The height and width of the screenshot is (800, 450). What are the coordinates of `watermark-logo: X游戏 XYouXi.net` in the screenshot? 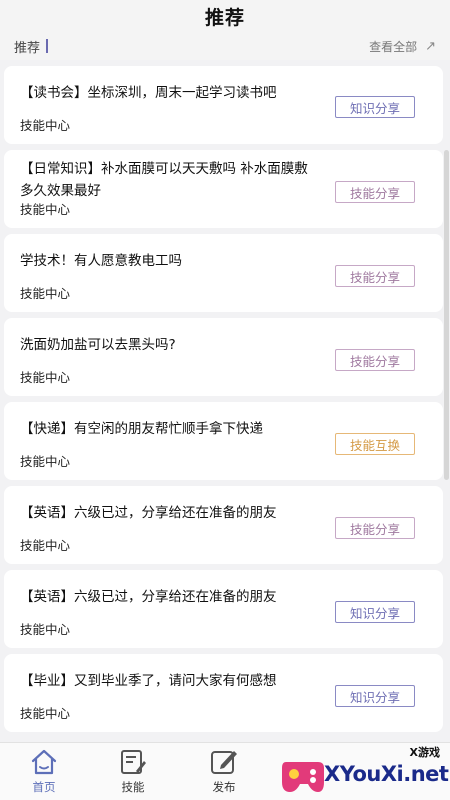 It's located at (365, 772).